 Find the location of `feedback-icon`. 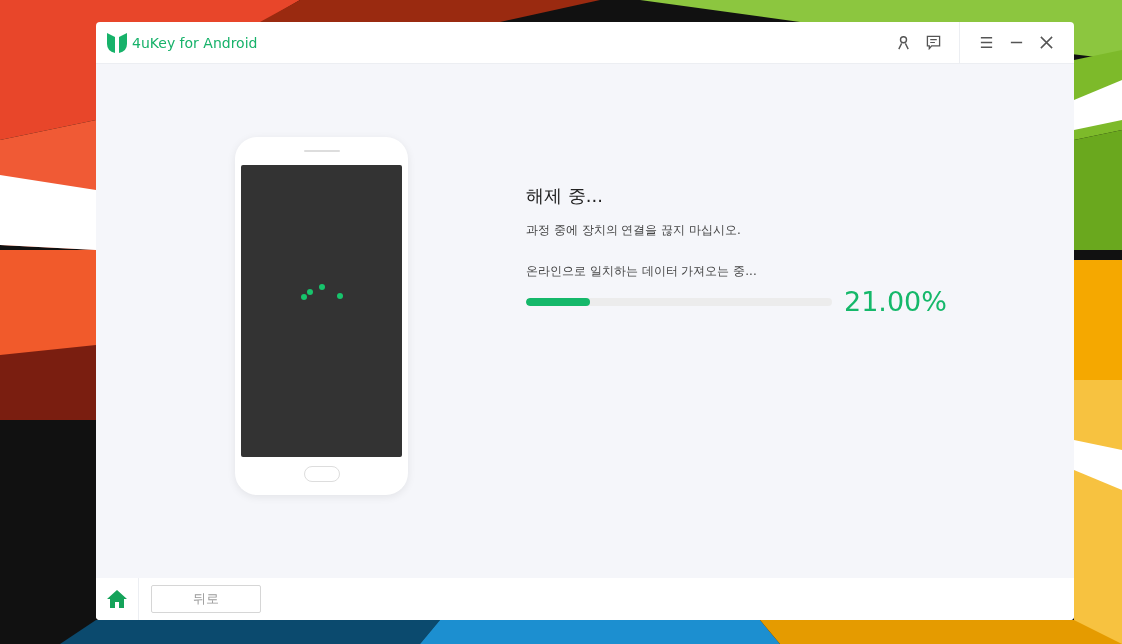

feedback-icon is located at coordinates (933, 42).